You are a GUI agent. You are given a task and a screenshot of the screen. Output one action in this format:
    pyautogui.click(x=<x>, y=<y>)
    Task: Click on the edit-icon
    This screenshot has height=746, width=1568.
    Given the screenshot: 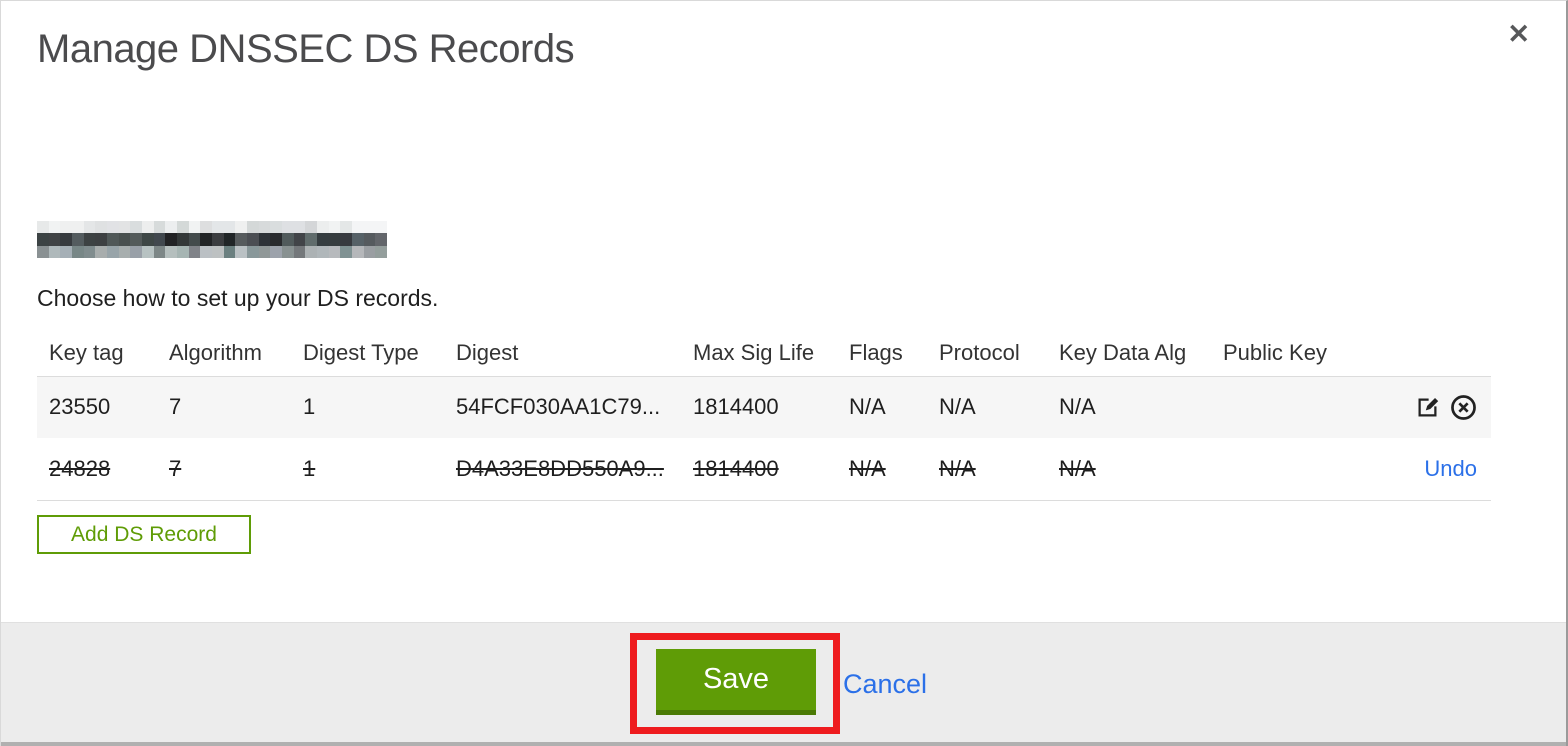 What is the action you would take?
    pyautogui.click(x=1428, y=407)
    